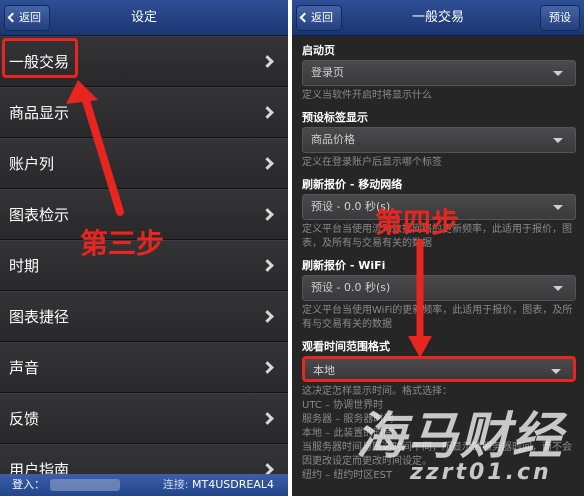 The height and width of the screenshot is (496, 584). What do you see at coordinates (39, 113) in the screenshot?
I see `menu-item-label: 商品显示` at bounding box center [39, 113].